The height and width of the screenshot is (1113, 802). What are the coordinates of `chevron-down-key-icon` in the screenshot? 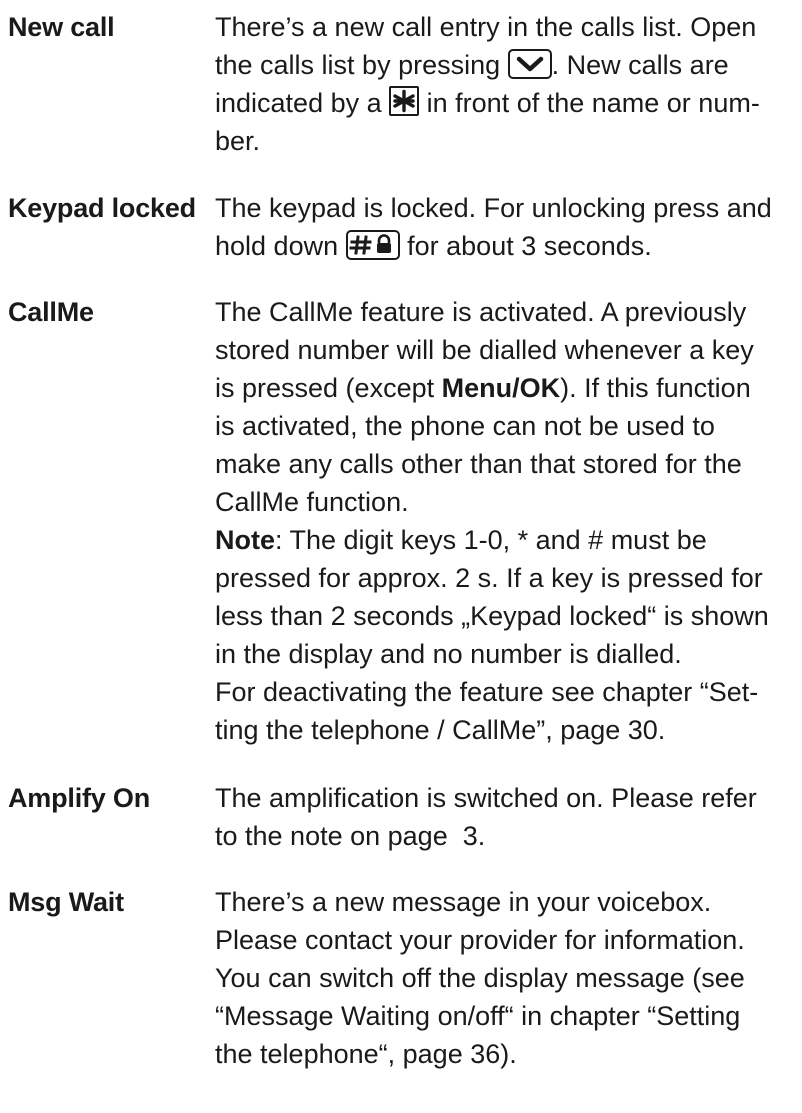 It's located at (529, 64).